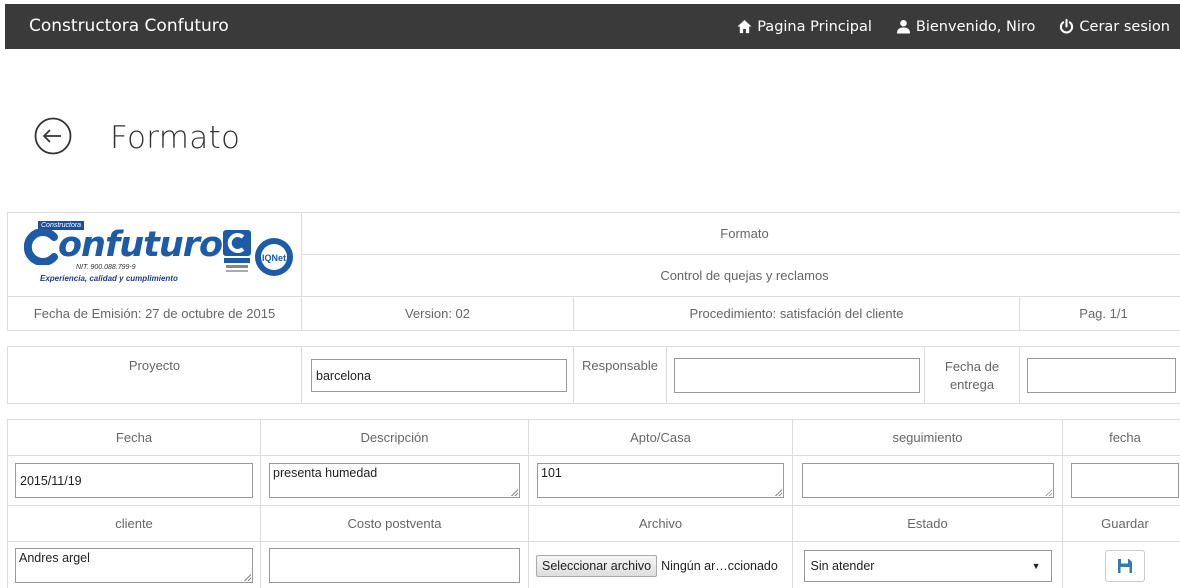  I want to click on nav-user-link: Bienvenido, Niro, so click(966, 26).